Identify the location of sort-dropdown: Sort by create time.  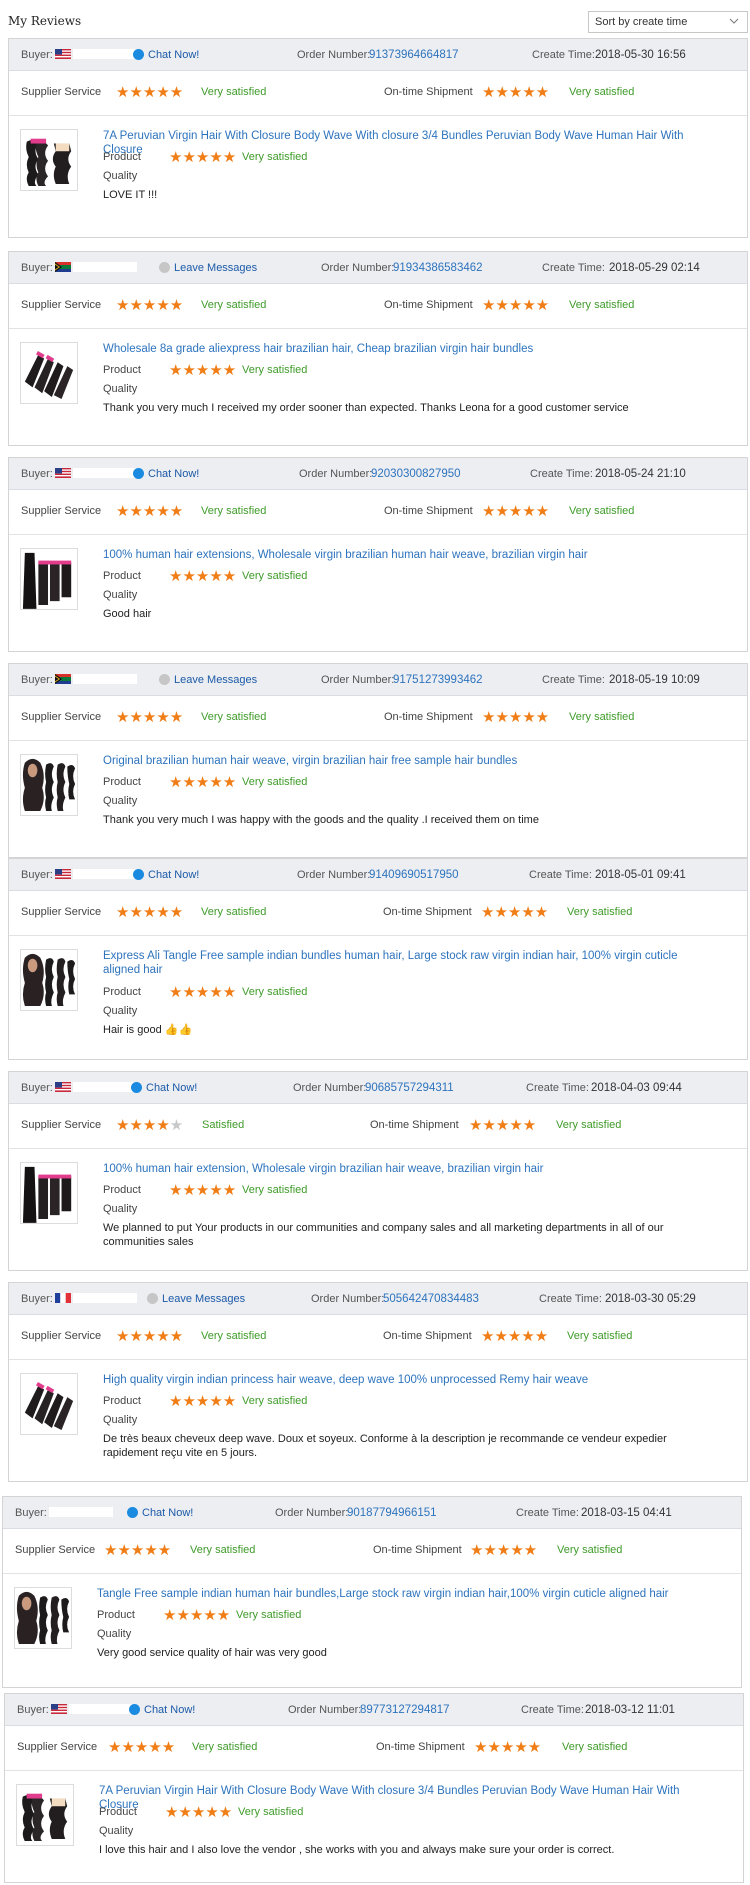
(668, 22).